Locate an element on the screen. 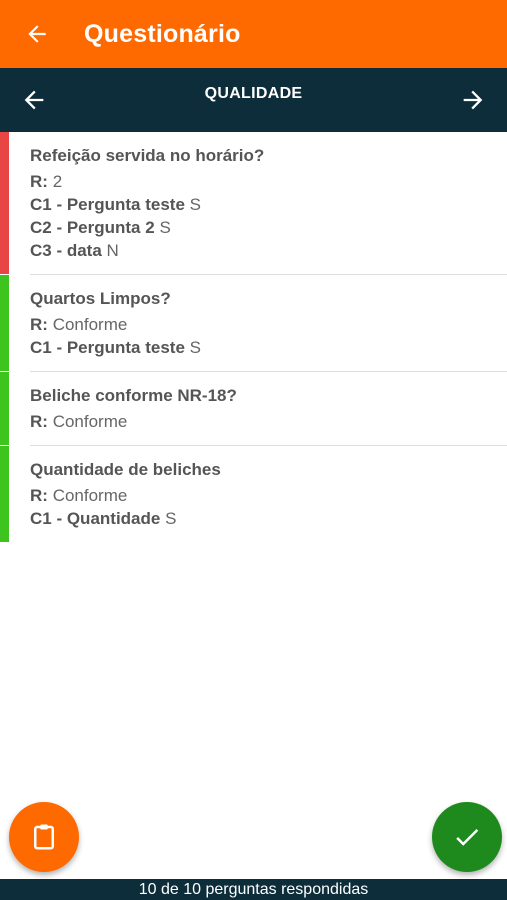  extra-line: C1 - Quantidade S is located at coordinates (103, 518).